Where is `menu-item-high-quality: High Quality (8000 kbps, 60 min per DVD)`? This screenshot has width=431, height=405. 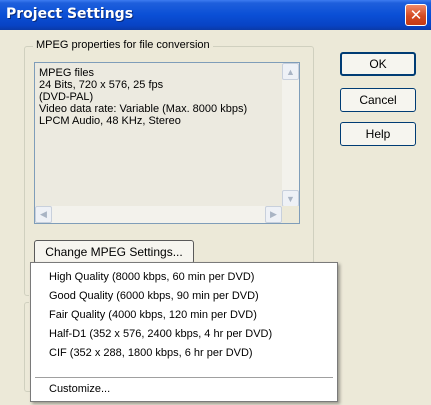
menu-item-high-quality: High Quality (8000 kbps, 60 min per DVD) is located at coordinates (151, 277).